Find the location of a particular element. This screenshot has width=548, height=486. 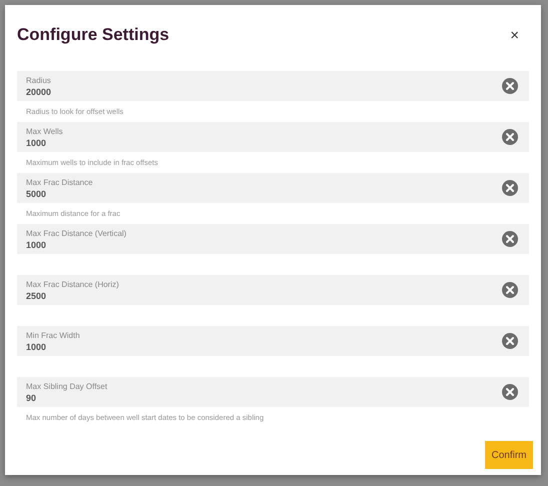

field-value: 90 is located at coordinates (32, 397).